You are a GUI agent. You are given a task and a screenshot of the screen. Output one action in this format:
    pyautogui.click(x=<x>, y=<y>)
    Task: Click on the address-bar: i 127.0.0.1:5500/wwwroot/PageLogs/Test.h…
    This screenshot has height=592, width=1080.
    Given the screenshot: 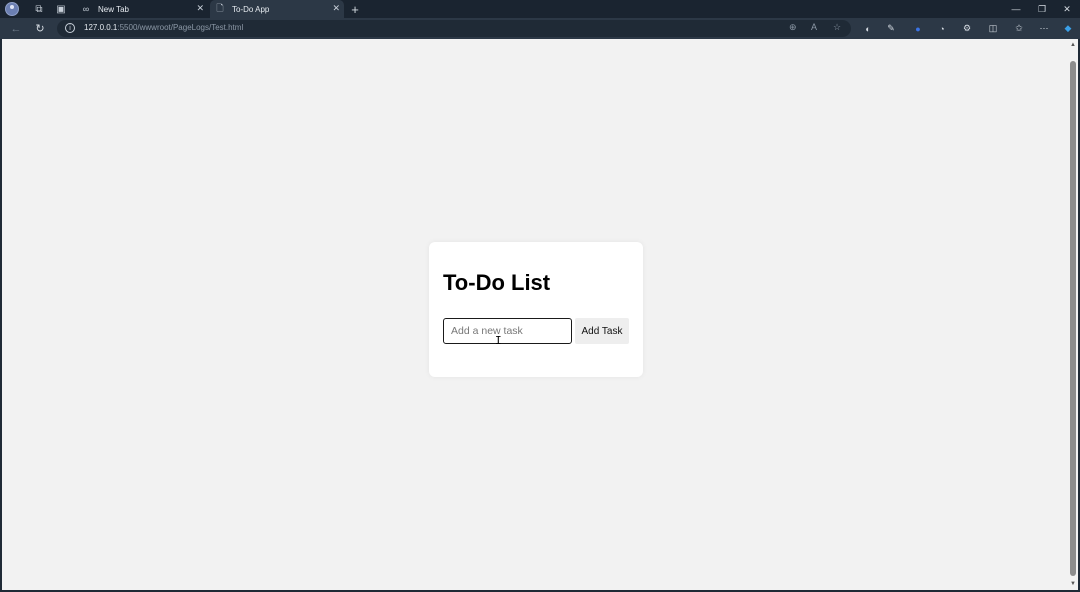 What is the action you would take?
    pyautogui.click(x=454, y=28)
    